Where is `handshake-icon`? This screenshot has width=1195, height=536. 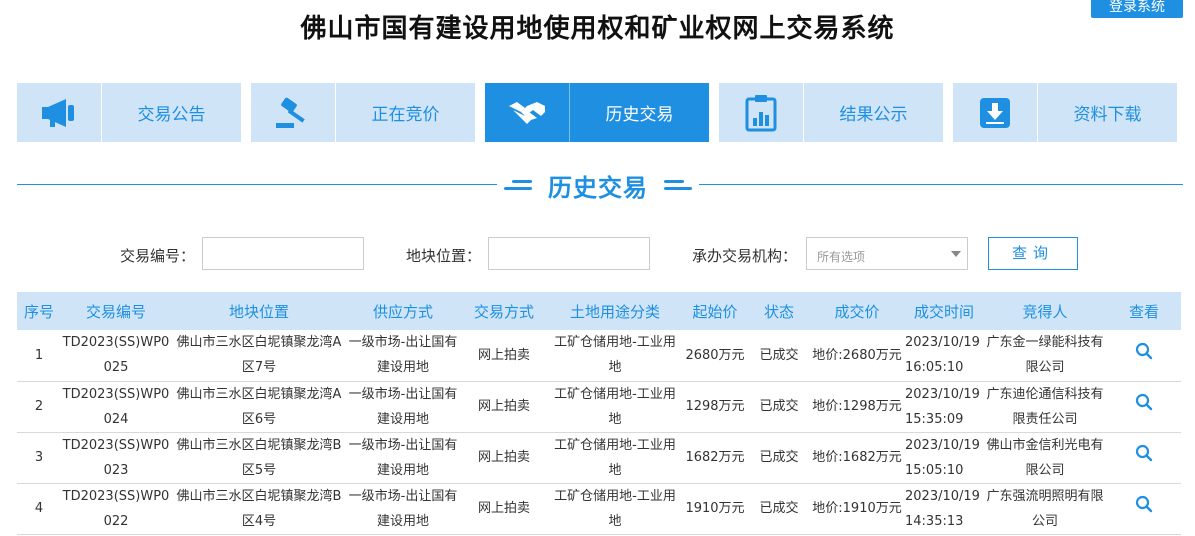 handshake-icon is located at coordinates (527, 112).